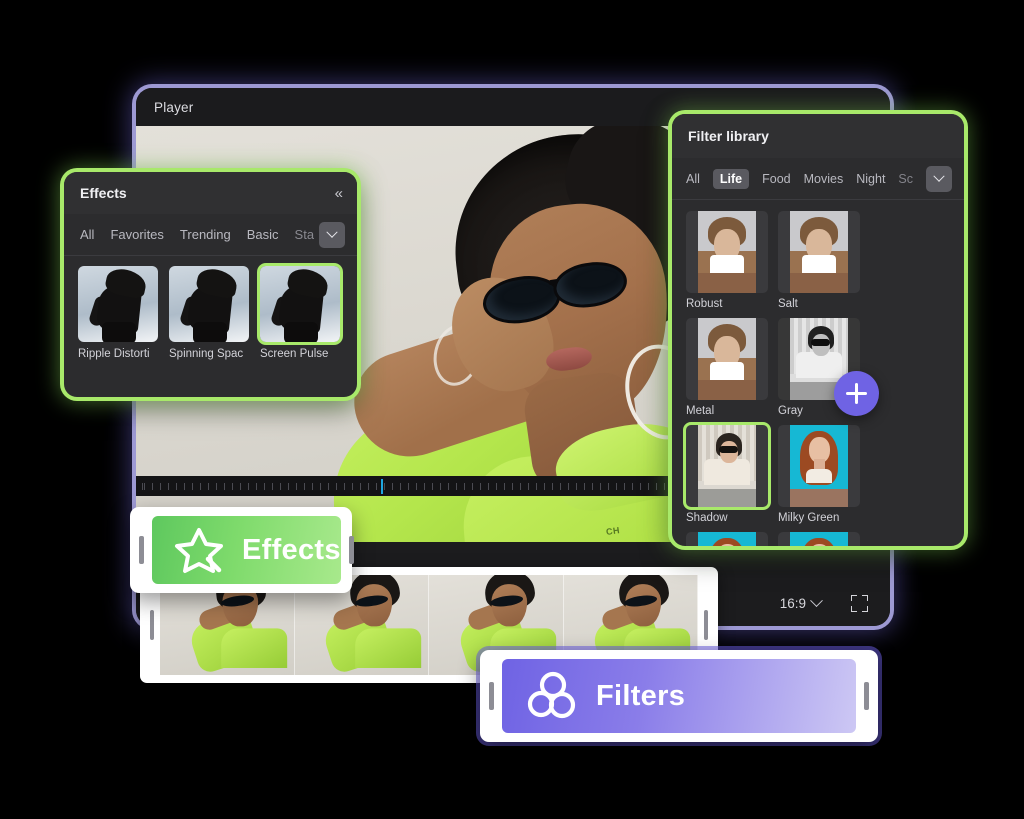  What do you see at coordinates (210, 193) in the screenshot?
I see `effects-panel-header: Effects «` at bounding box center [210, 193].